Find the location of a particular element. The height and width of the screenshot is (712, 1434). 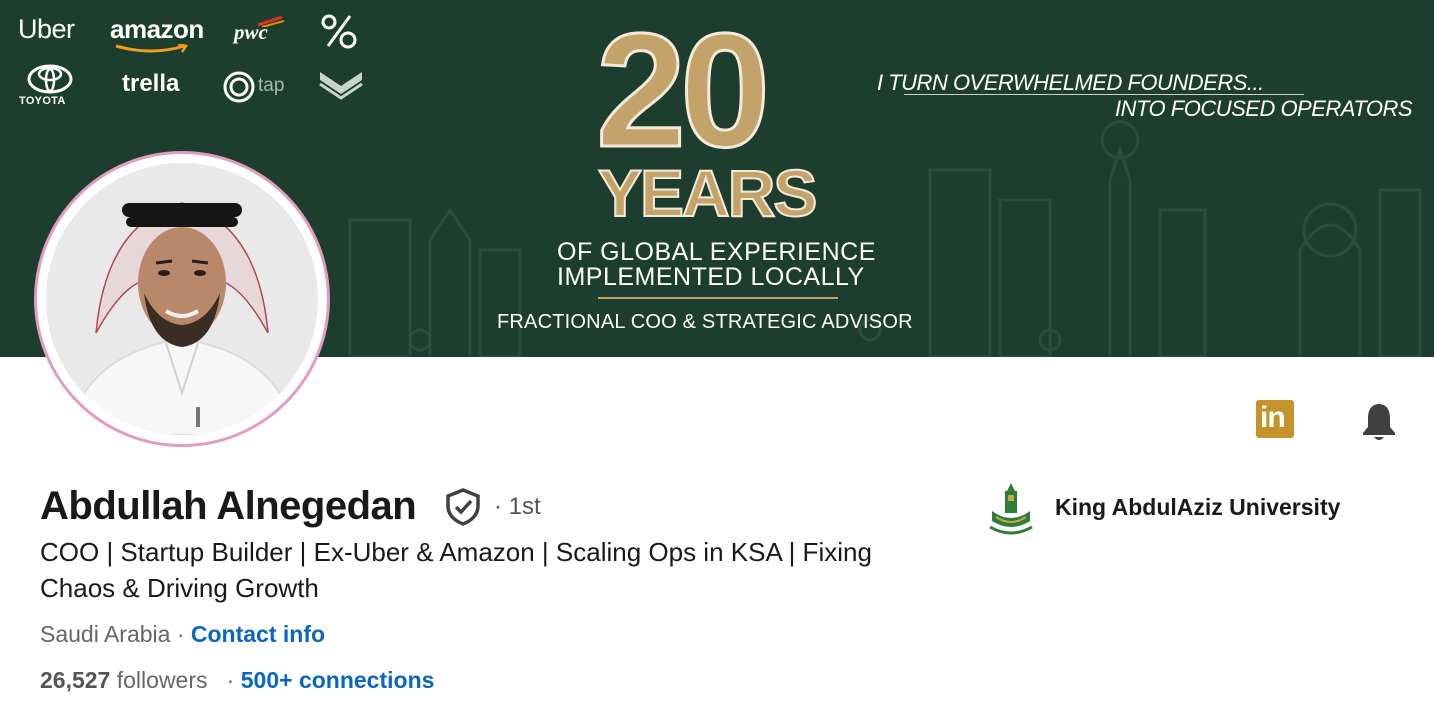

tagline-divider is located at coordinates (1104, 94).